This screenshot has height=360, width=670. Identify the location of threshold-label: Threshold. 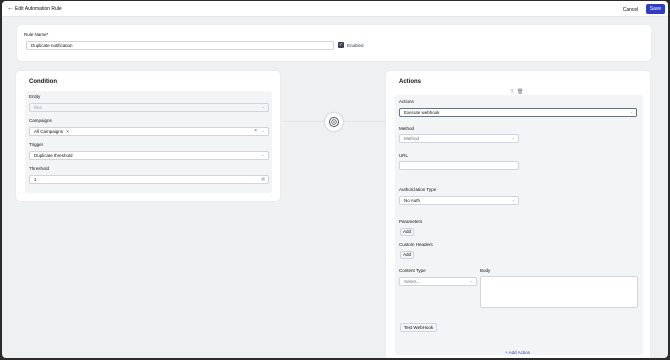
(39, 168).